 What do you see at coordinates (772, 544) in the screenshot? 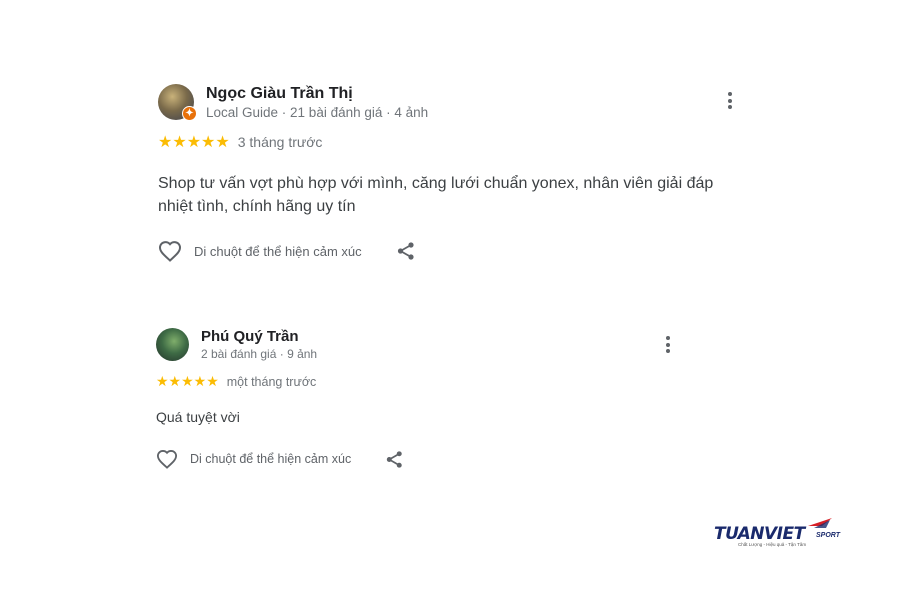
I see `logo-tagline: Chất Lượng - Hiệu quả - Tận Tâm` at bounding box center [772, 544].